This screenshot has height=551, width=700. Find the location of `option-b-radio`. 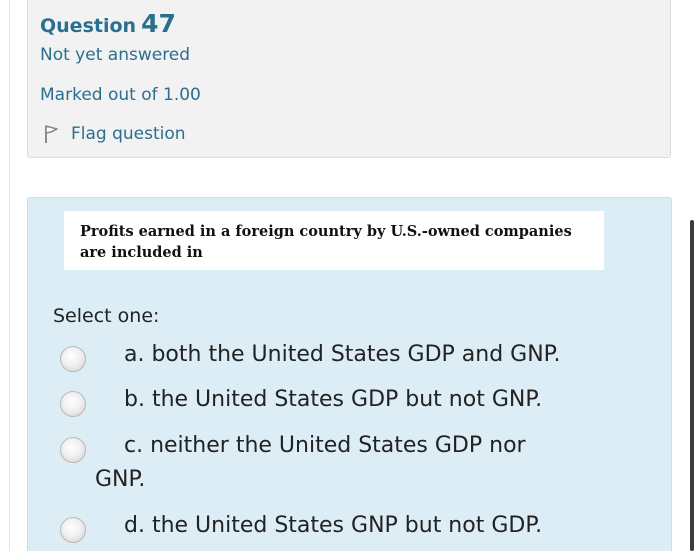

option-b-radio is located at coordinates (73, 404).